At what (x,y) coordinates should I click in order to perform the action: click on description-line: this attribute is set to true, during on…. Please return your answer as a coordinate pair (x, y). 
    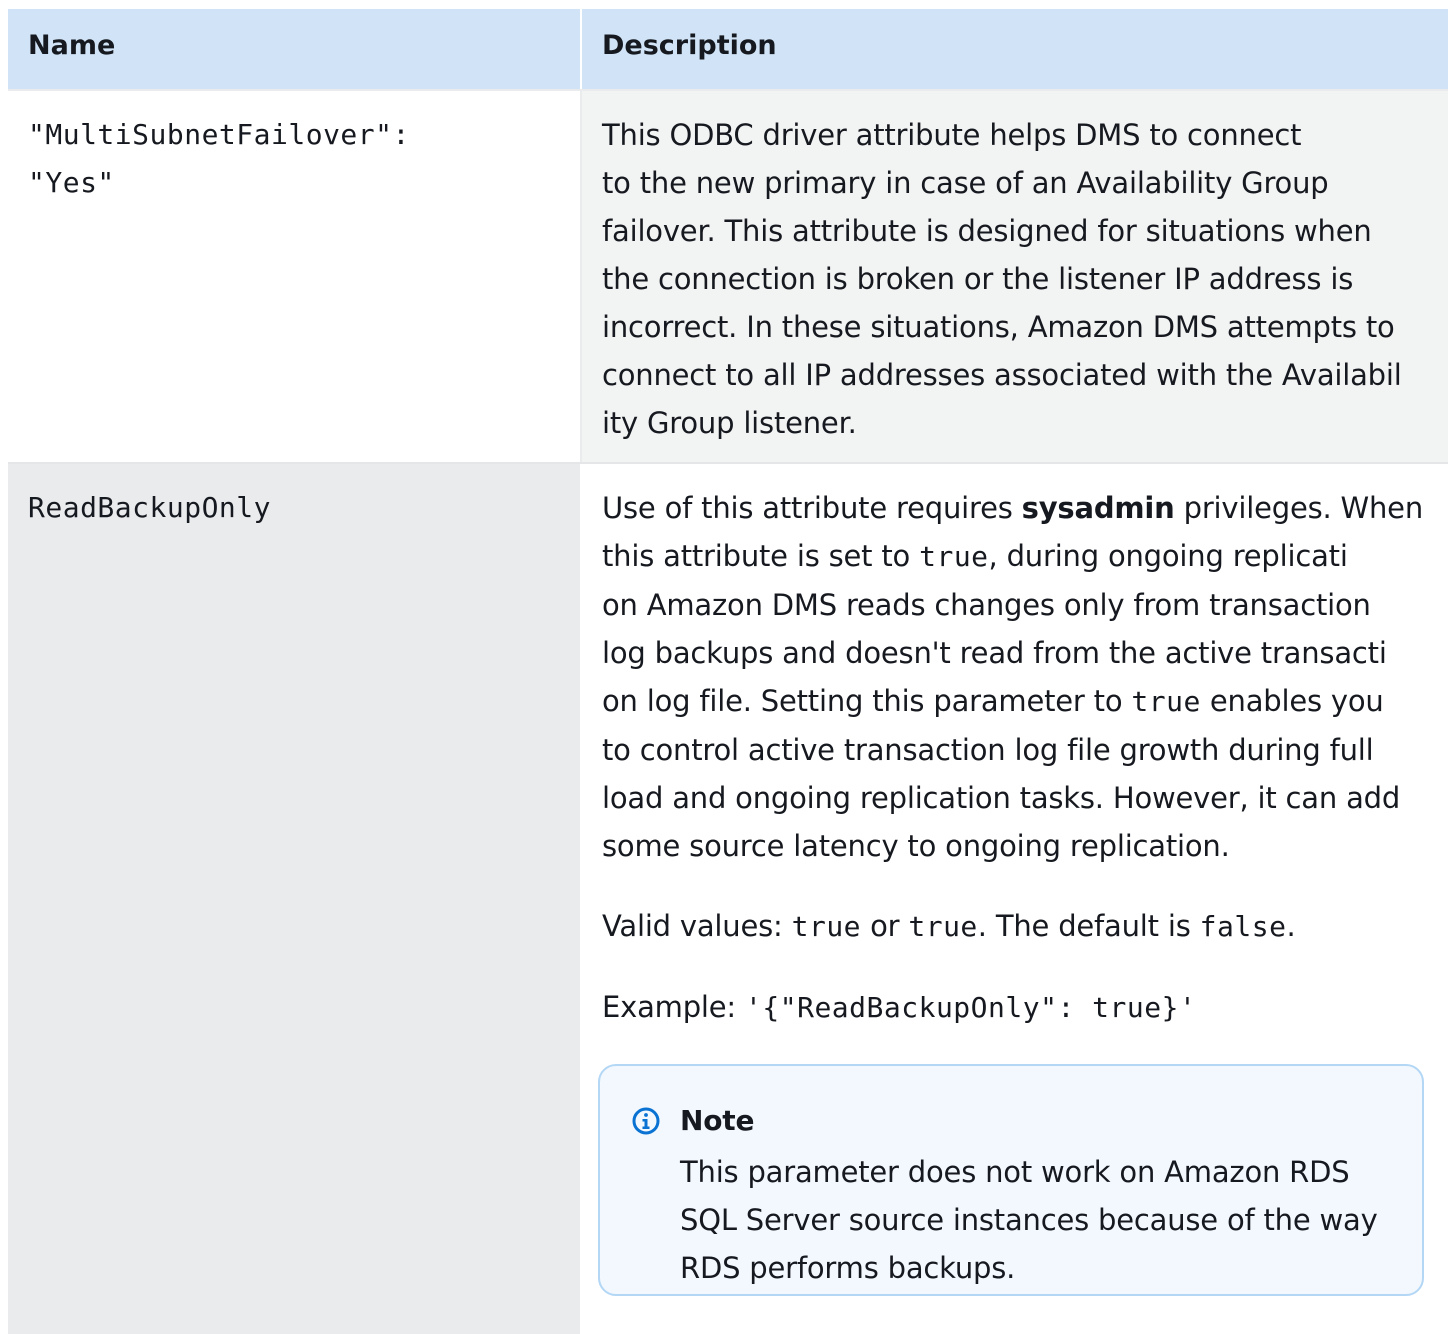
    Looking at the image, I should click on (975, 556).